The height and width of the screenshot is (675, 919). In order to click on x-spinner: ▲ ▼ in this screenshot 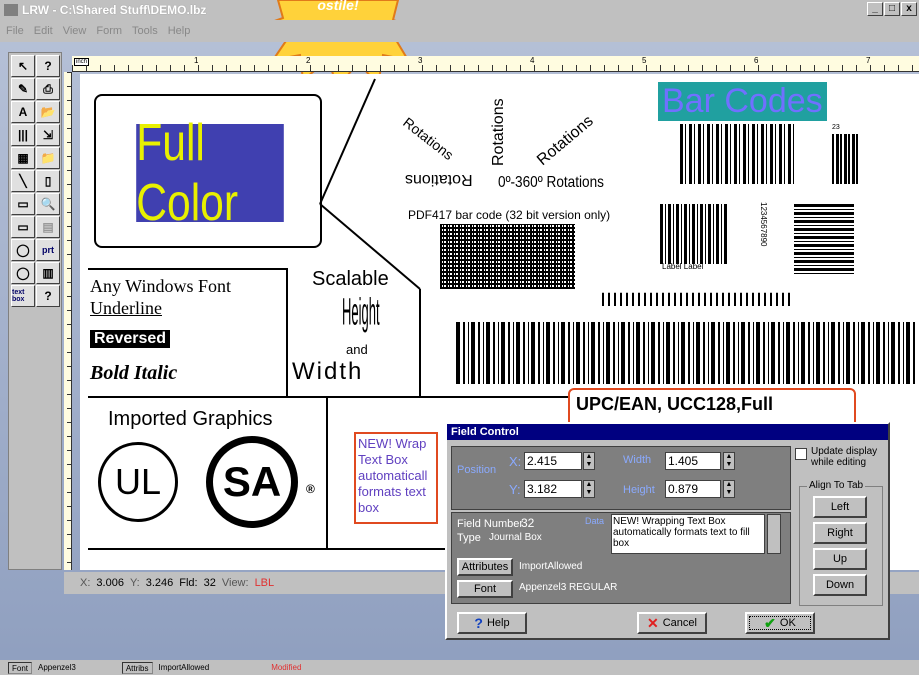, I will do `click(589, 461)`.